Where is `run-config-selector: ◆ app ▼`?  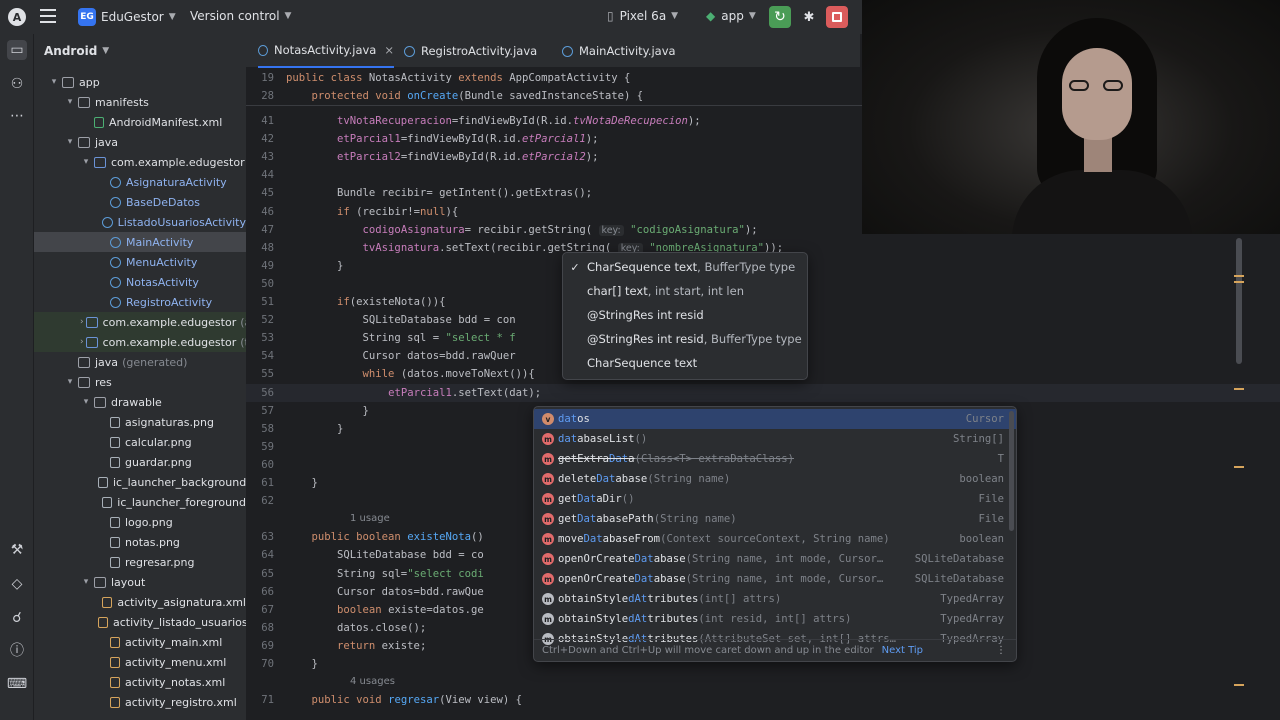
run-config-selector: ◆ app ▼ is located at coordinates (731, 16).